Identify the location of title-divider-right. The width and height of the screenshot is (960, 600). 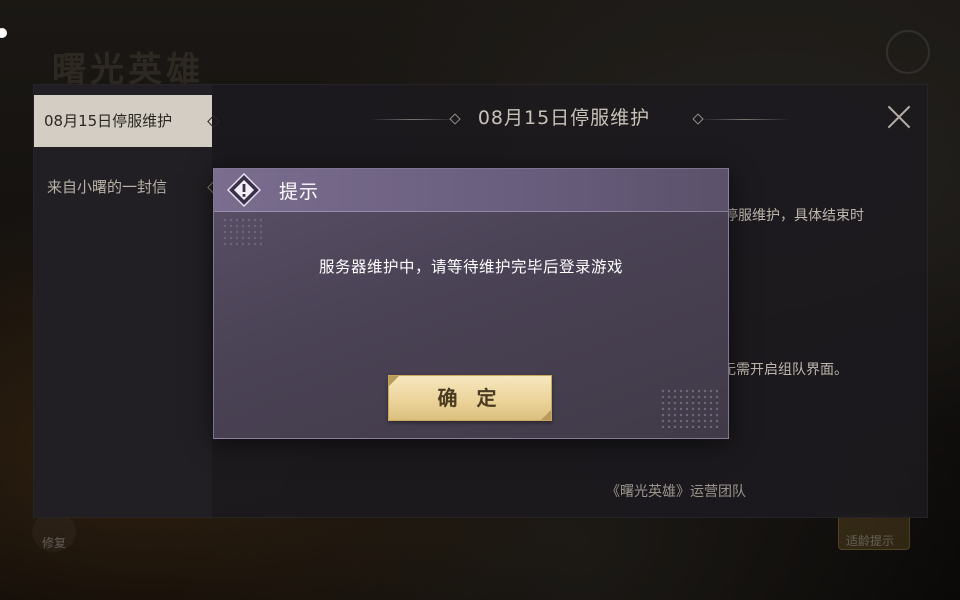
(745, 119).